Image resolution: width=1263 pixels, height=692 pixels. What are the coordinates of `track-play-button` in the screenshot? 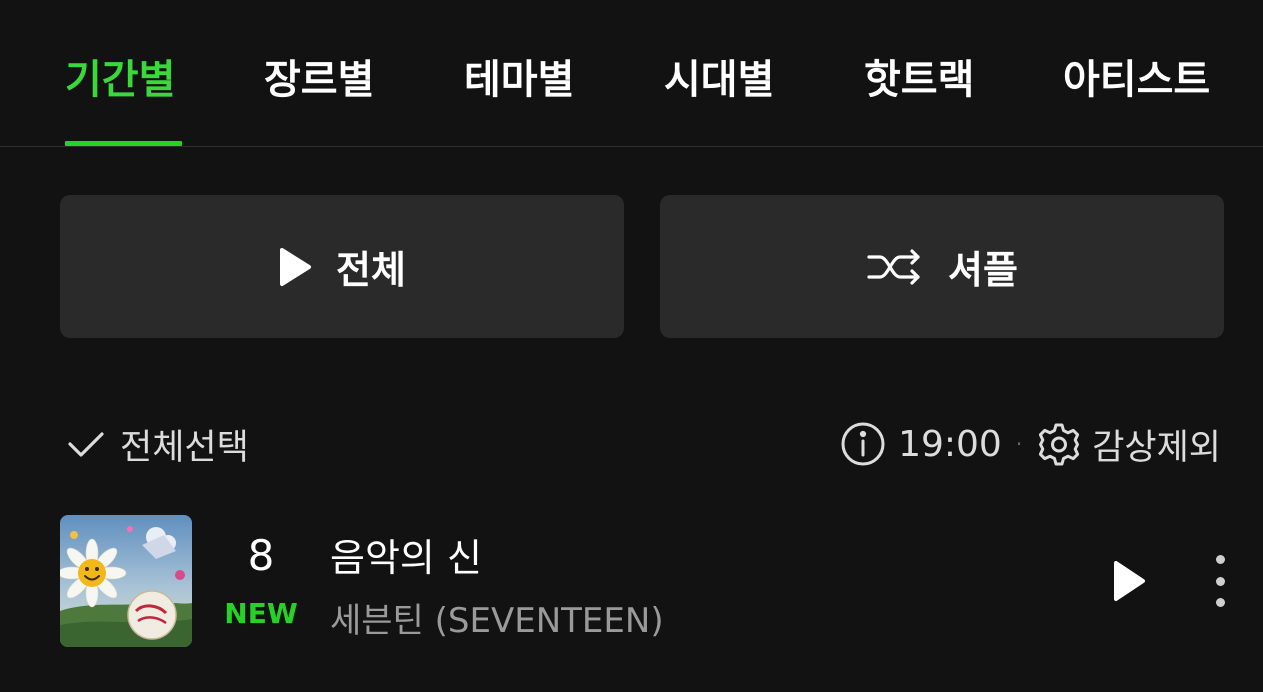 It's located at (1129, 581).